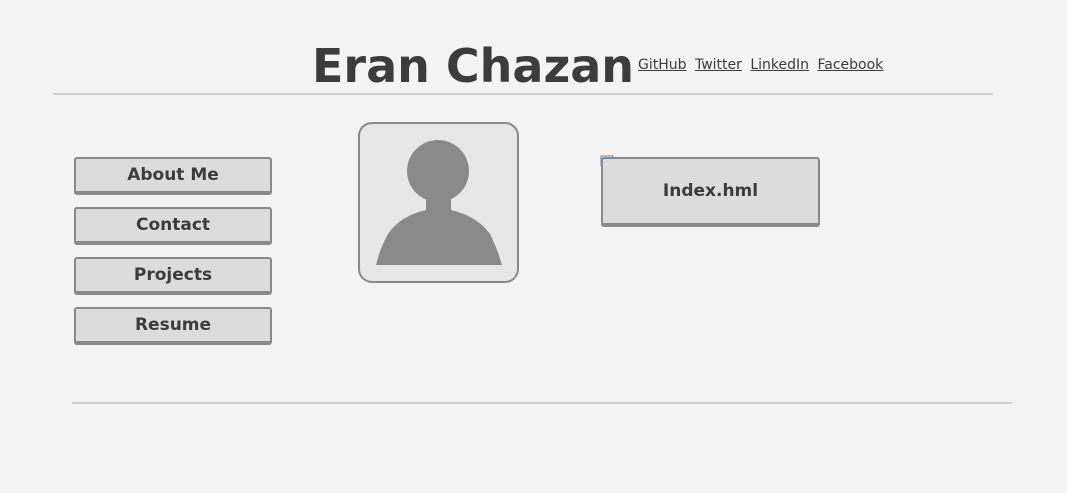 This screenshot has height=493, width=1067. Describe the element at coordinates (662, 65) in the screenshot. I see `github-link: GitHub` at that location.